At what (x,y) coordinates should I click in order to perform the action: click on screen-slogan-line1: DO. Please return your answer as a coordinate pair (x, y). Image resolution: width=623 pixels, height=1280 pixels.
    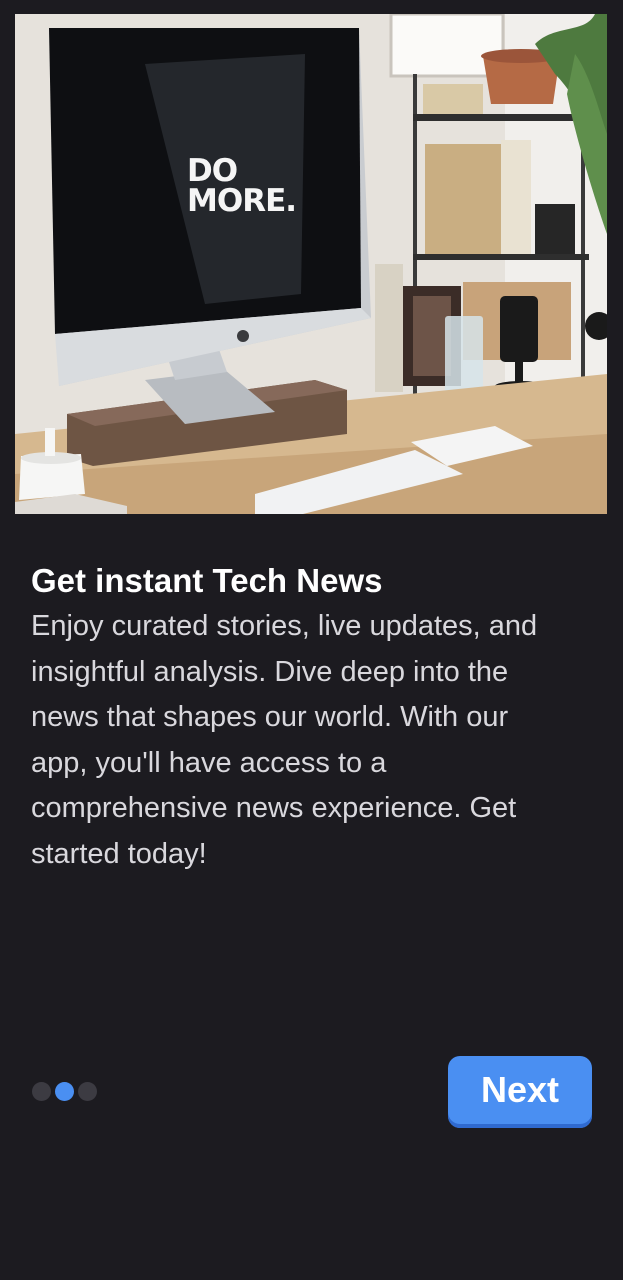
    Looking at the image, I should click on (212, 171).